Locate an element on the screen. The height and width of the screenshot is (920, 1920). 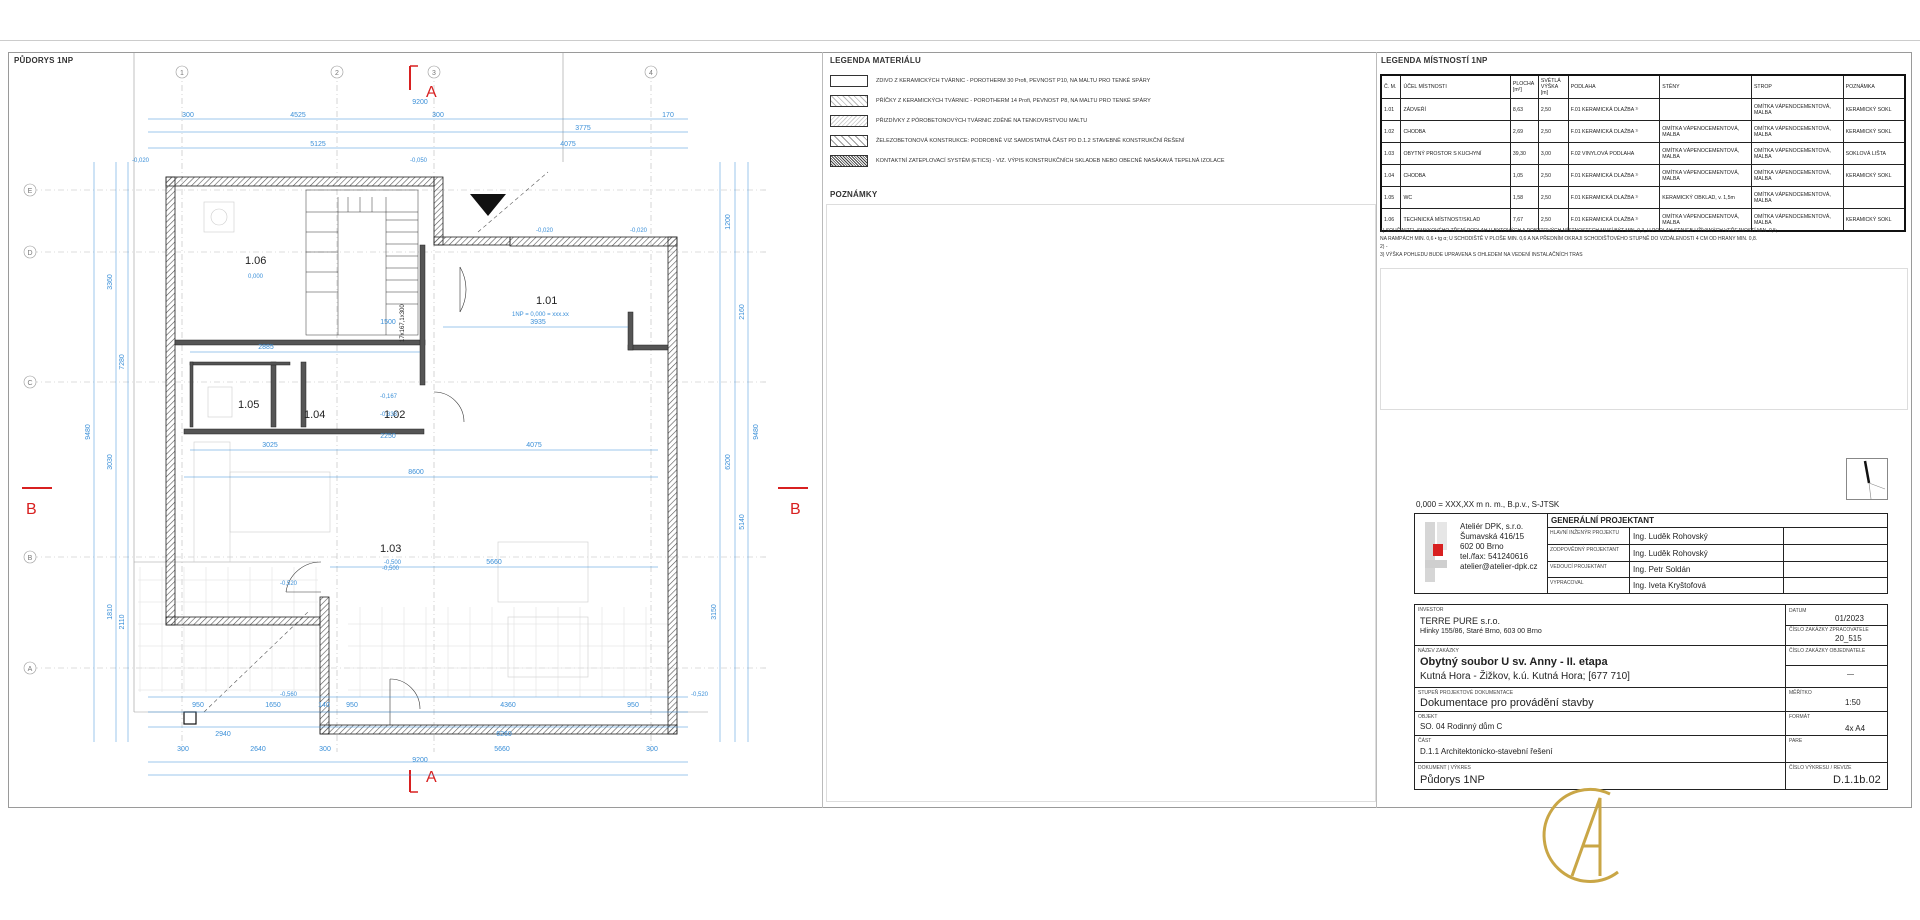
scale-label: MĚŘÍTKO is located at coordinates (1800, 693).